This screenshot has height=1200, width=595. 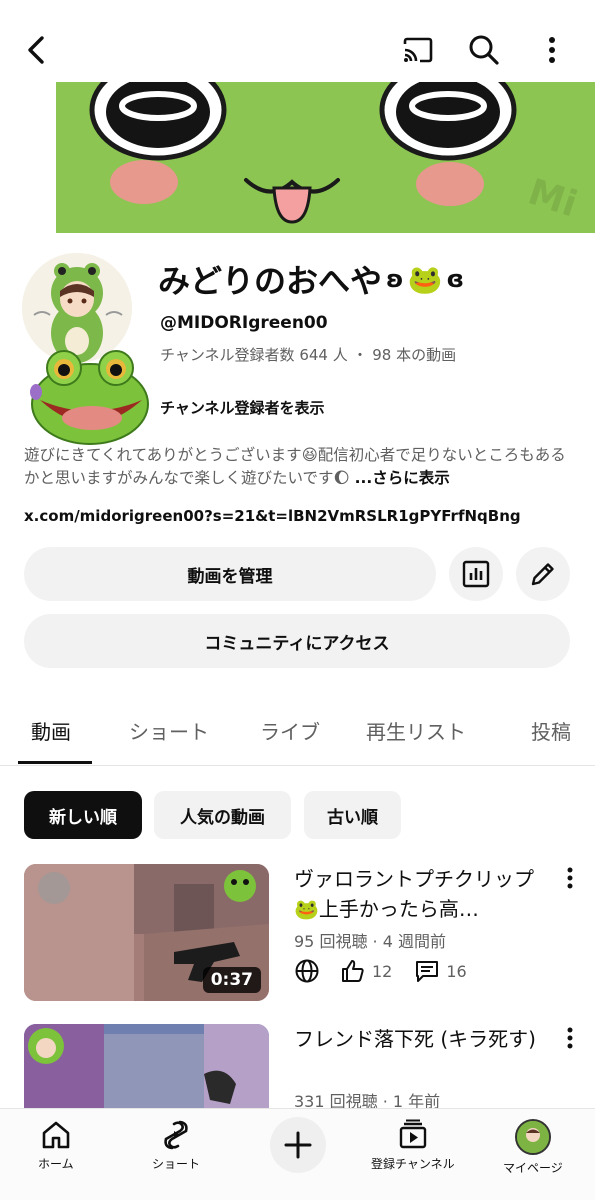 I want to click on channel-meta: チャンネル登録者数 644 人 ・ 98 本の動画, so click(x=308, y=355).